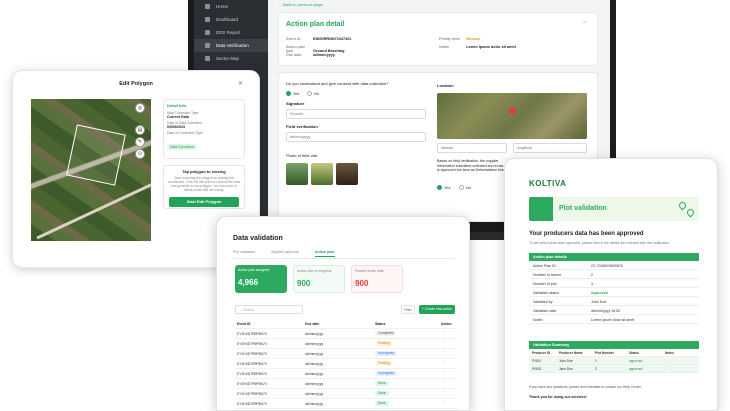 The height and width of the screenshot is (411, 730). I want to click on chevron-up-icon: ⌃, so click(584, 24).